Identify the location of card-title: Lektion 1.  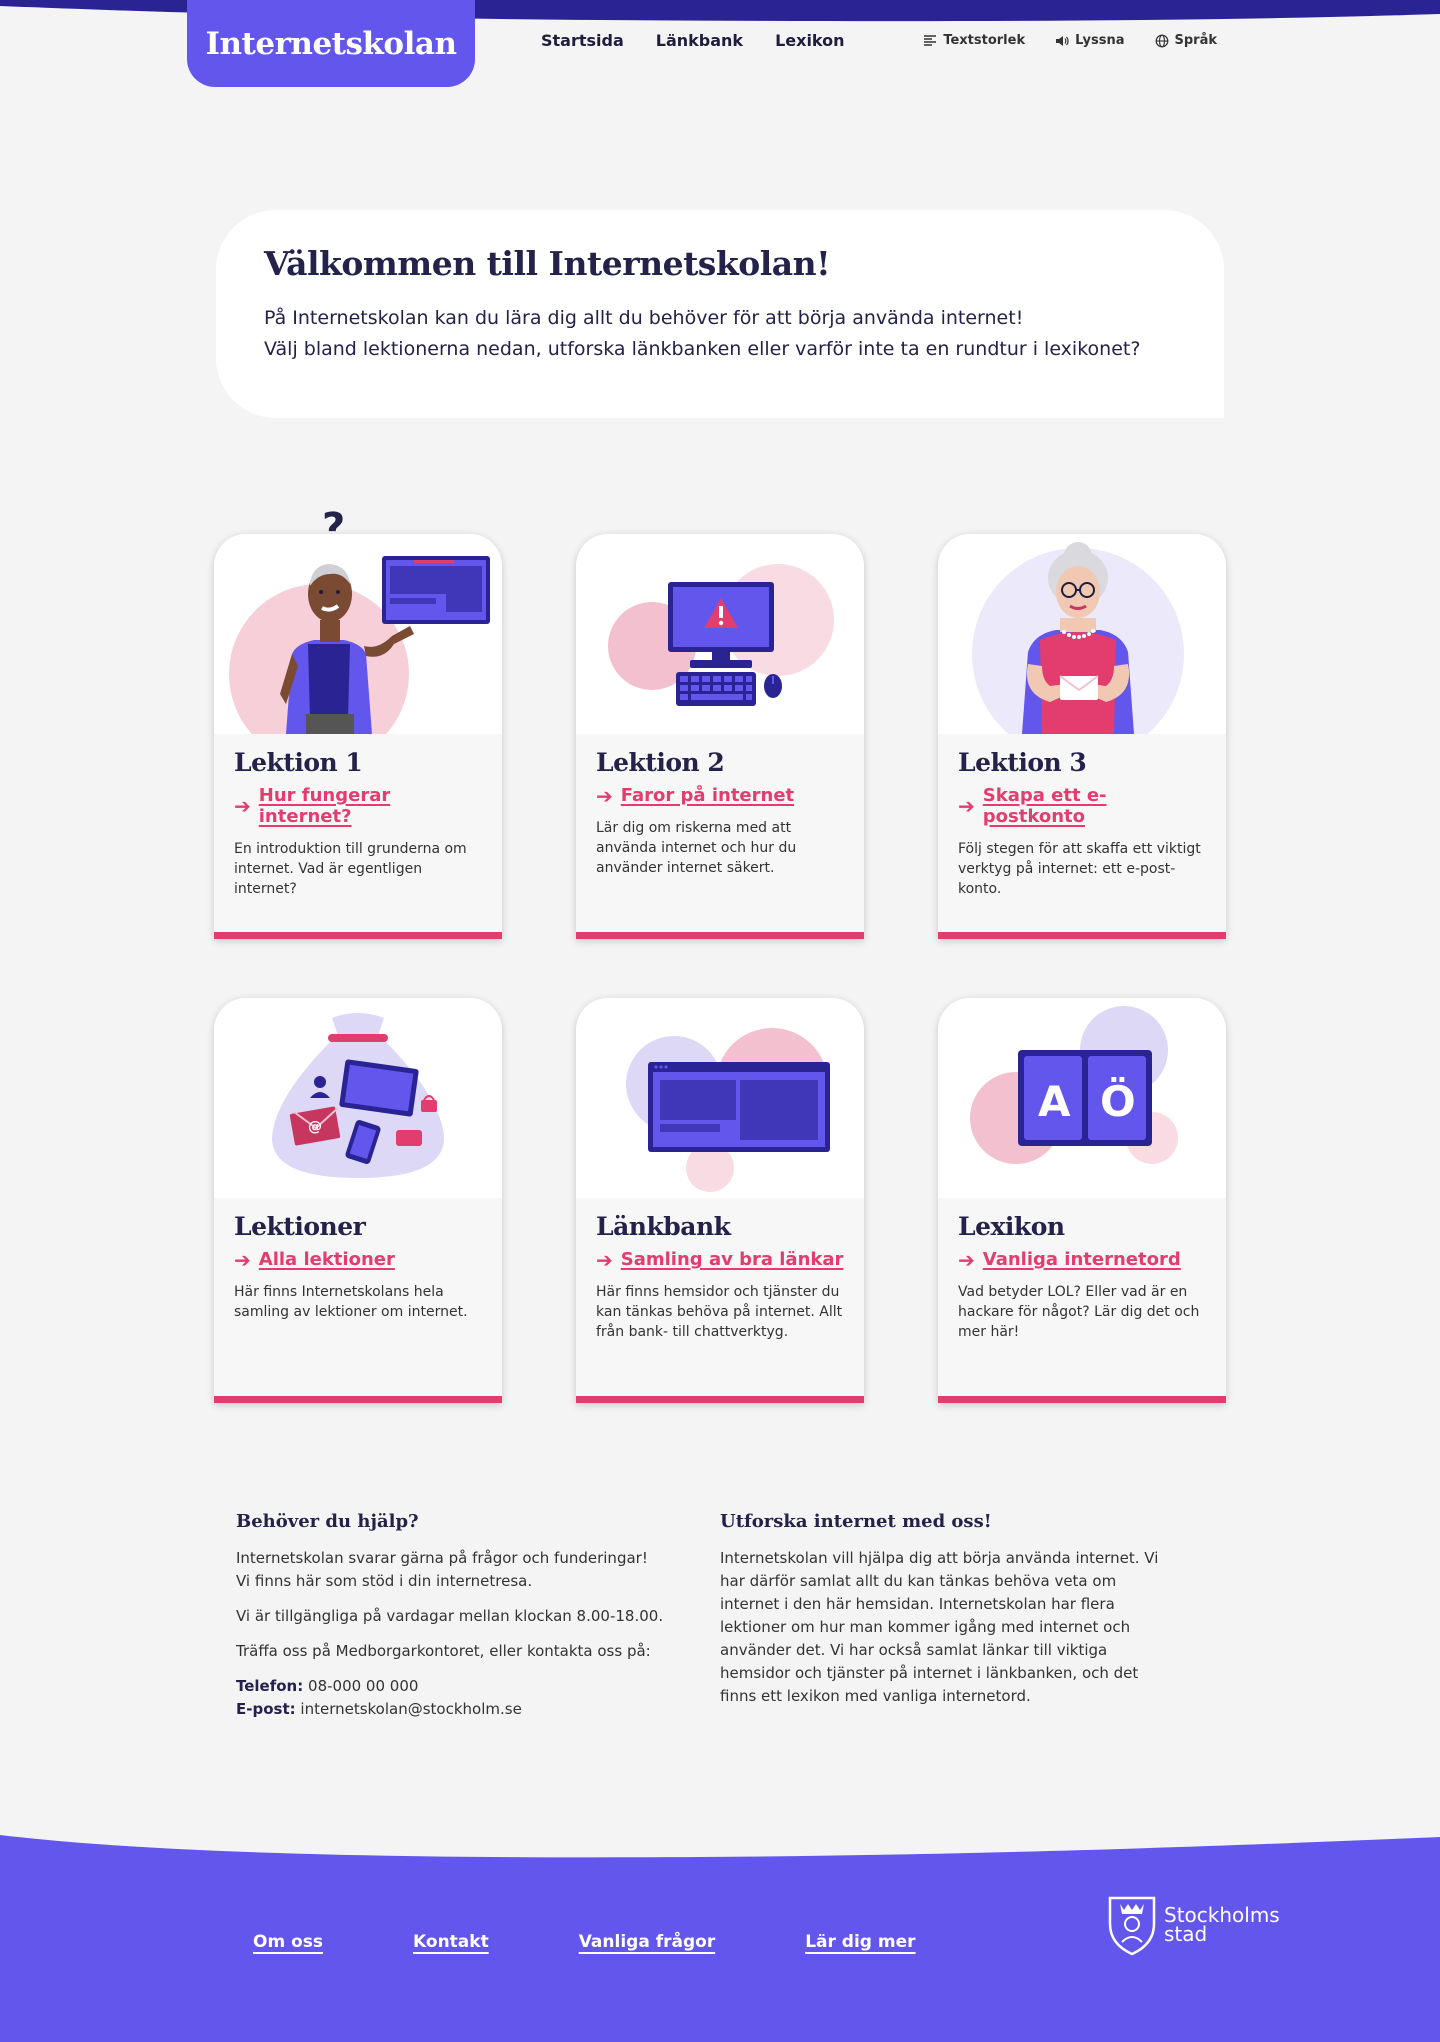
(298, 762).